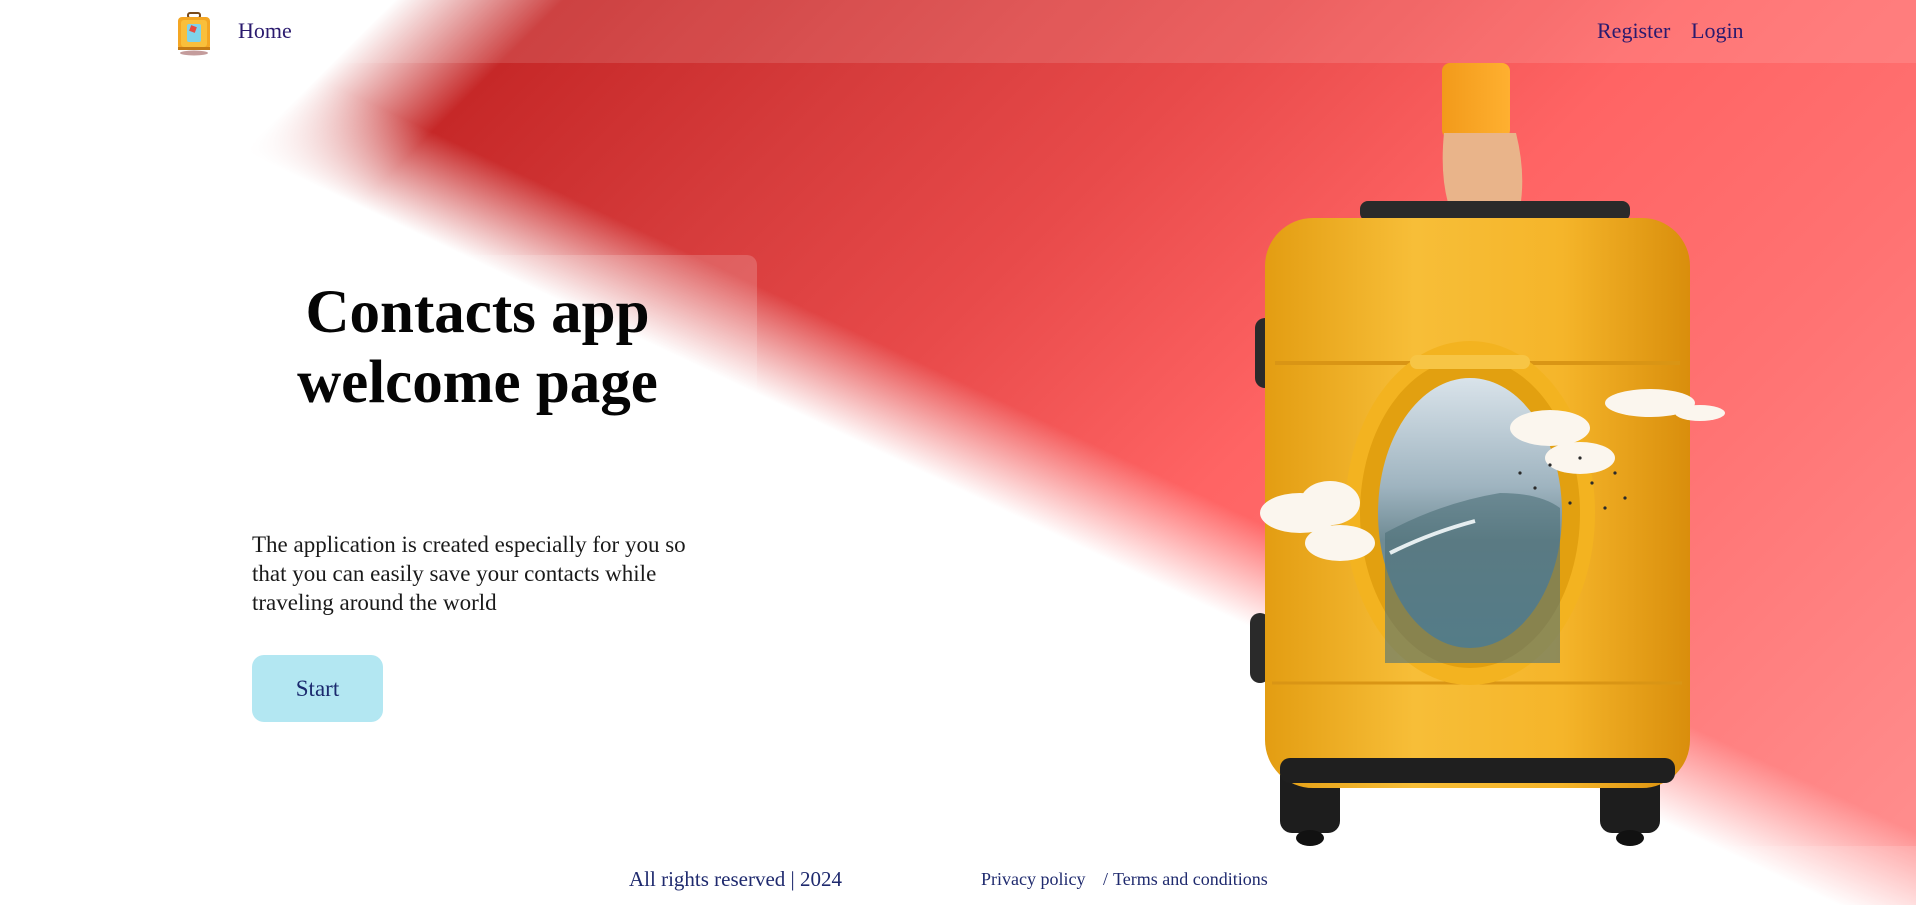 This screenshot has width=1916, height=905. Describe the element at coordinates (1033, 879) in the screenshot. I see `privacy-policy-link: Privacy policy` at that location.